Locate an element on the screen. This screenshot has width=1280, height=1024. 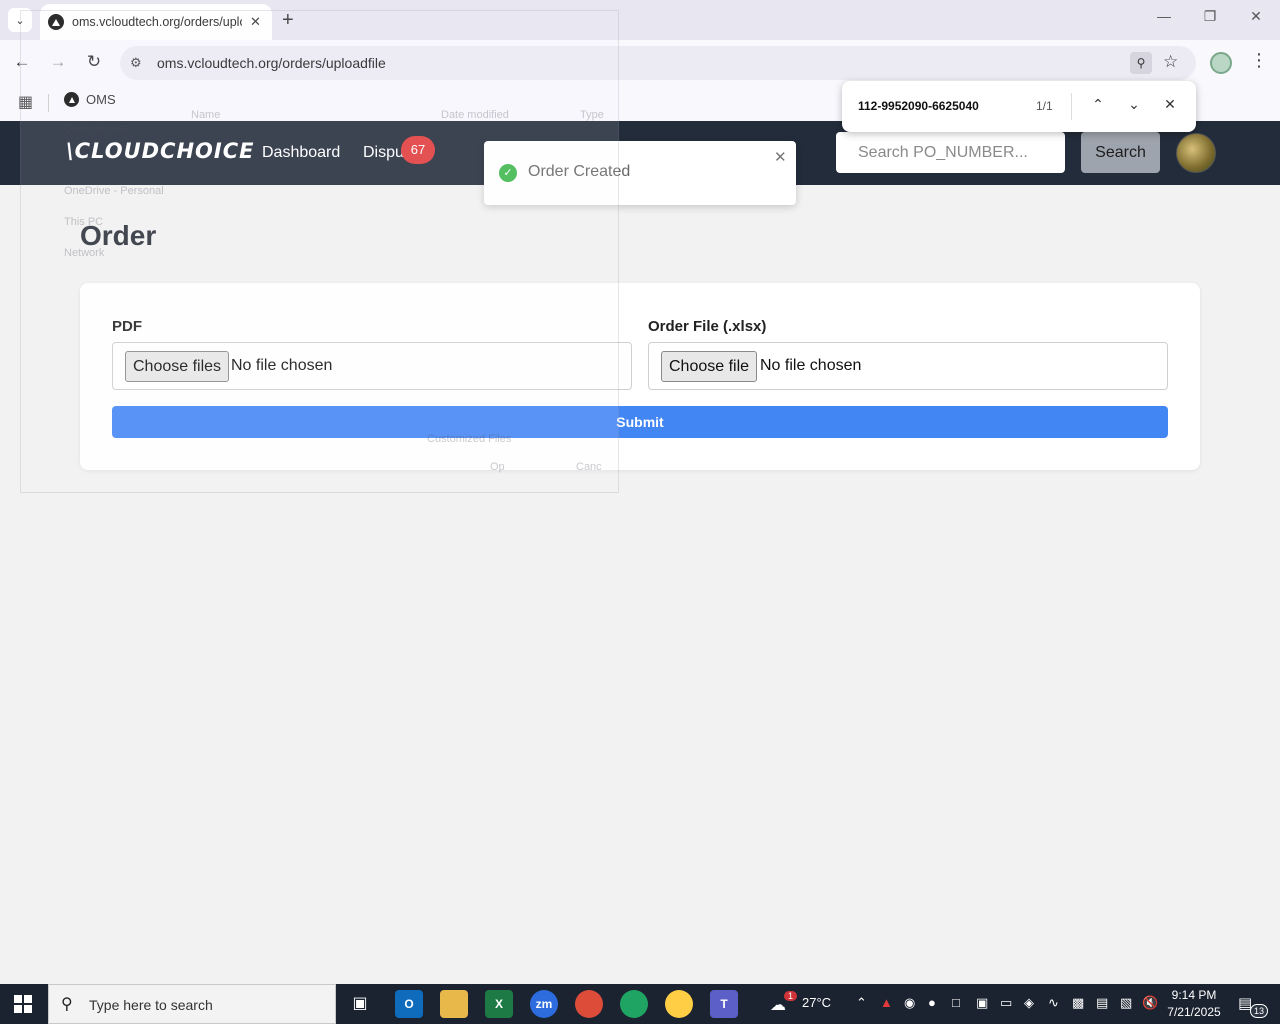
bookmarks-divider is located at coordinates (48, 103).